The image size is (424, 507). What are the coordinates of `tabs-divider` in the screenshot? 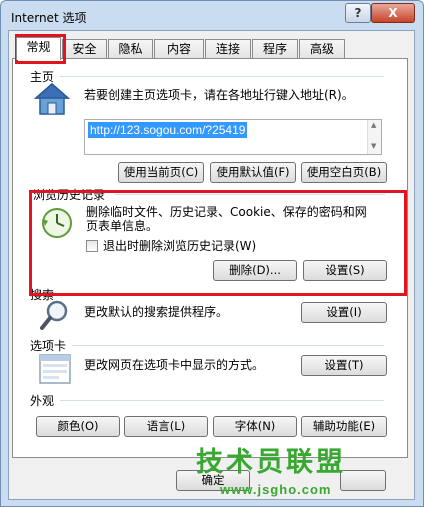 It's located at (228, 345).